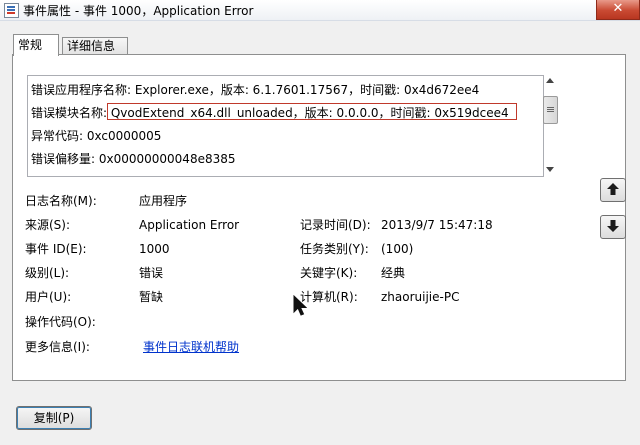 The width and height of the screenshot is (640, 445). Describe the element at coordinates (420, 297) in the screenshot. I see `computer-value: zhaoruijie-PC` at that location.